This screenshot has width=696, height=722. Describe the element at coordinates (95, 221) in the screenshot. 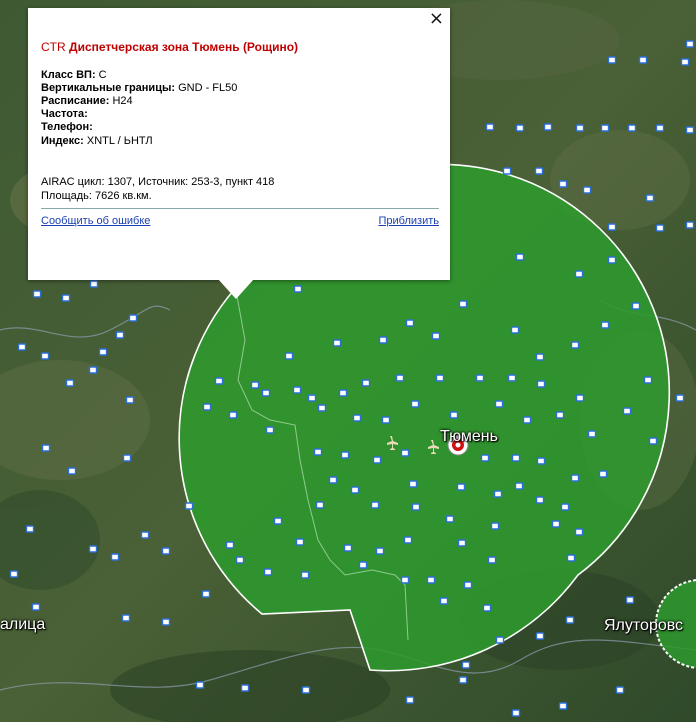

I see `report-error-link: Сообщить об ошибке` at that location.